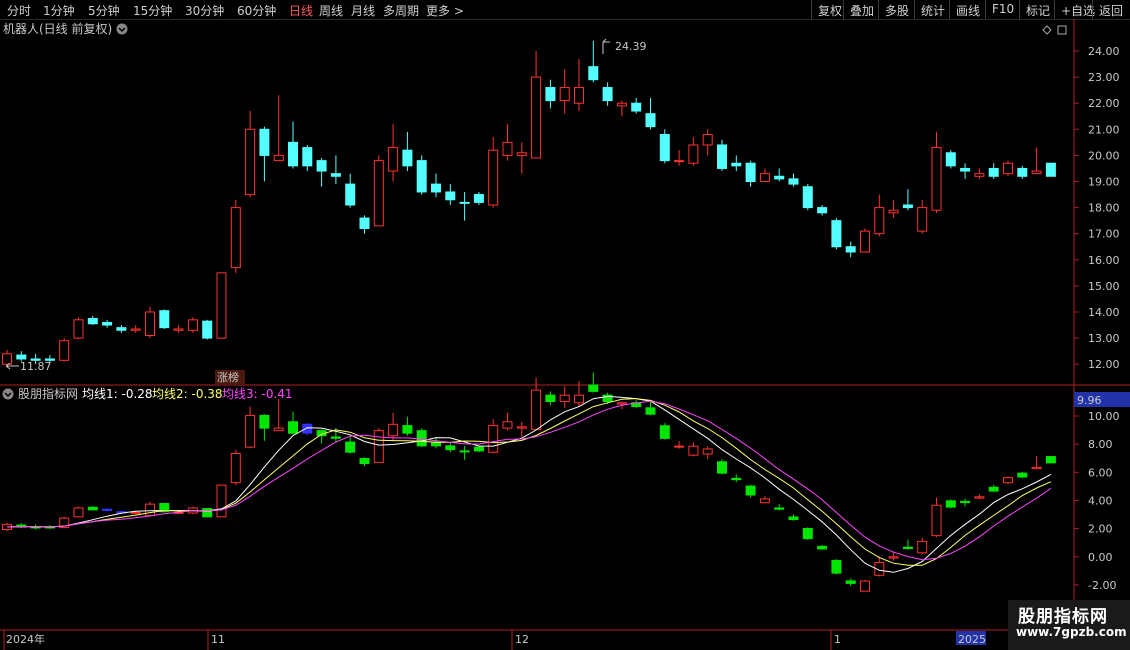  I want to click on period-tab-fenshi: 分时, so click(19, 10).